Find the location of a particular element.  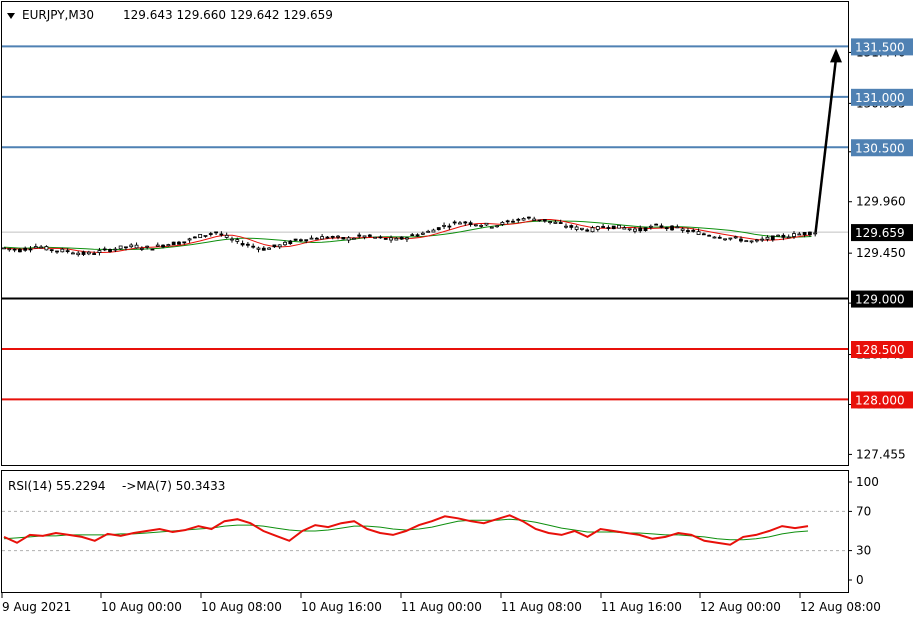

rsi-ma-label: ->MA(7) 50.3433 is located at coordinates (173, 486).